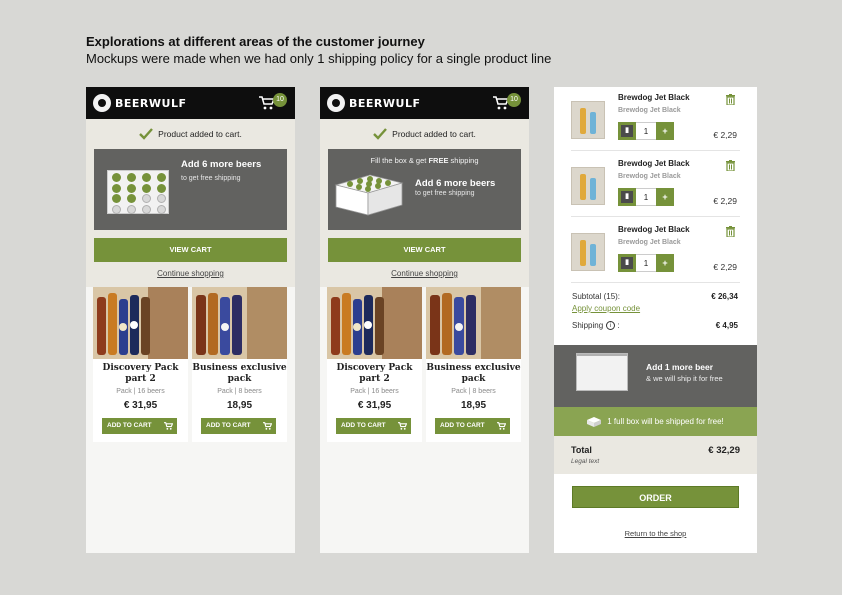 The image size is (842, 595). I want to click on top-bar: BEERWULF 10, so click(190, 103).